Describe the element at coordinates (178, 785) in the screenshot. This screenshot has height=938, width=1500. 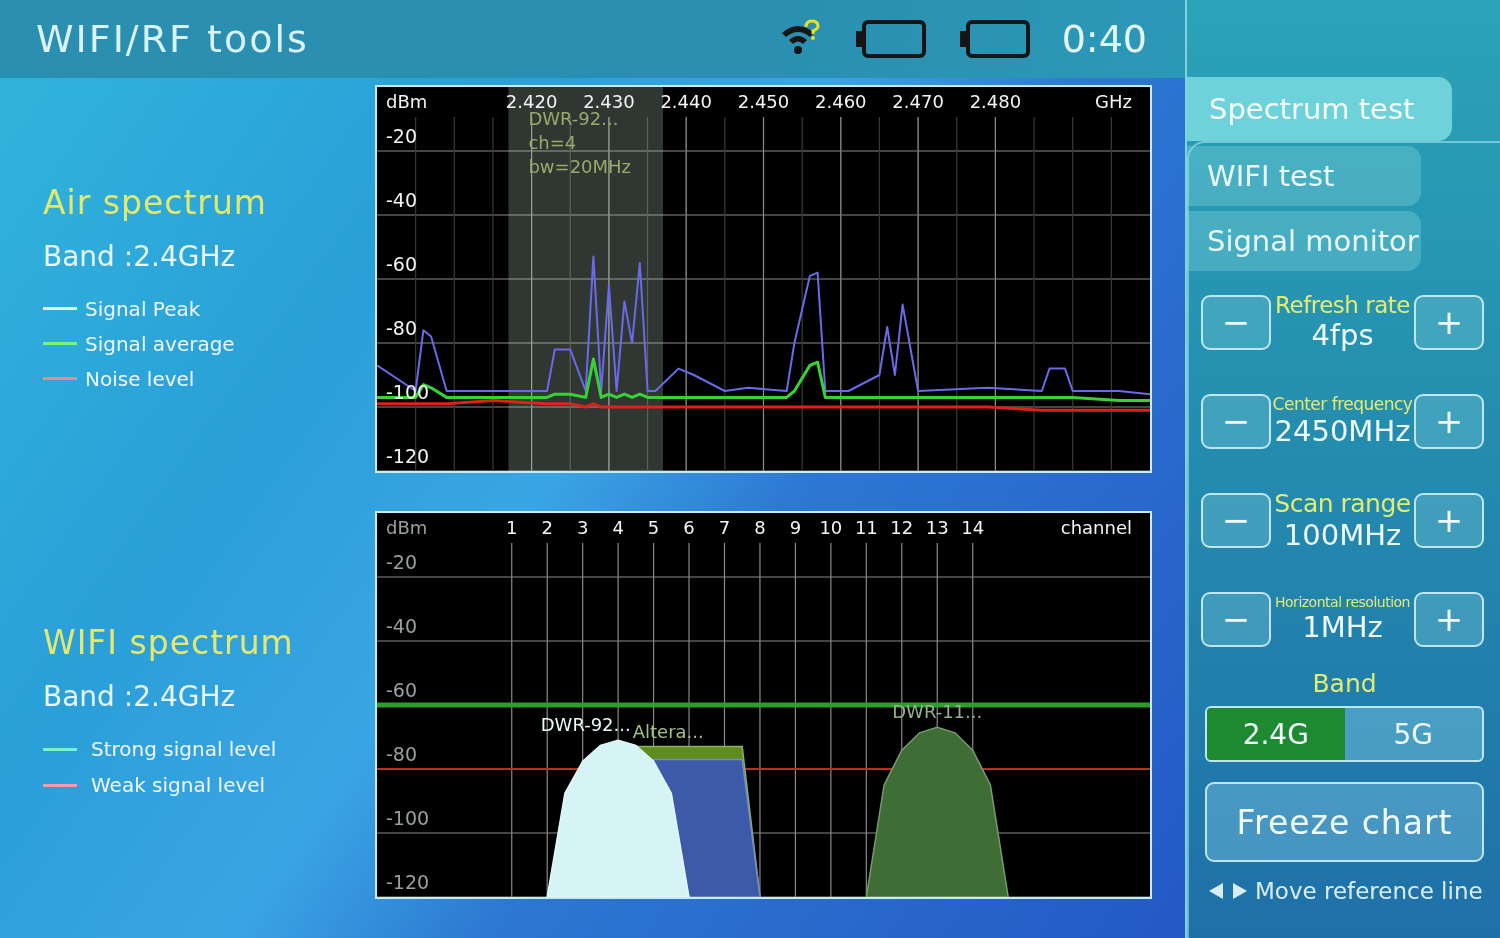
I see `legend-label: Weak signal level` at that location.